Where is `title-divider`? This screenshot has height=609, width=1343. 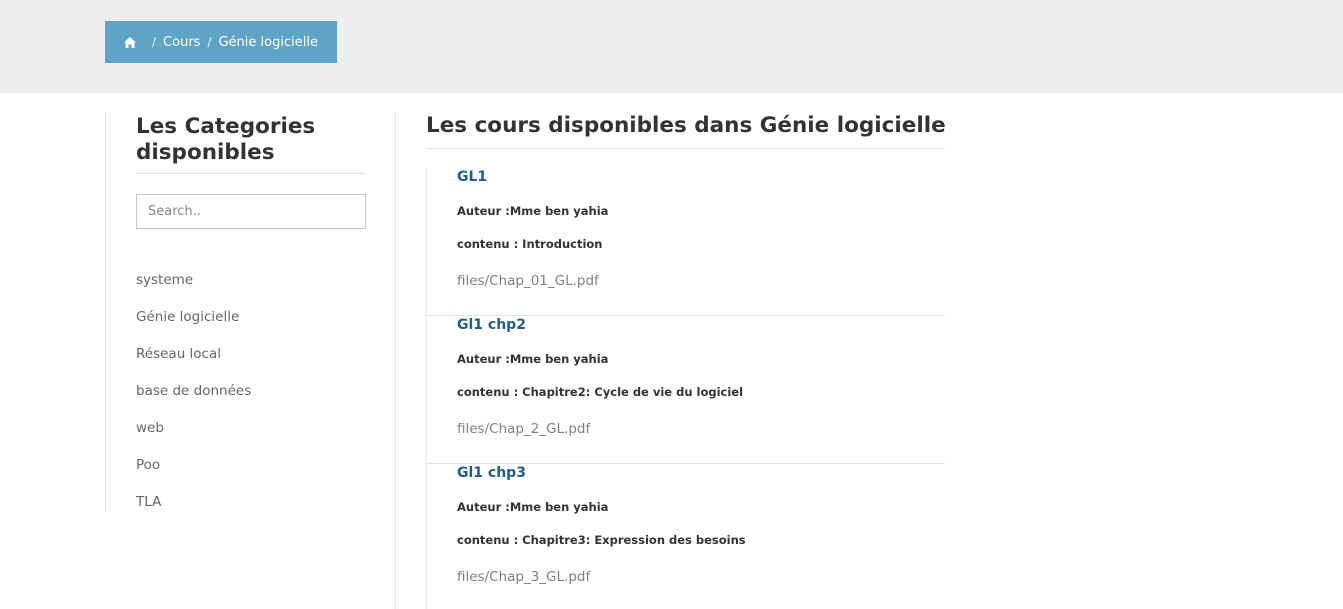 title-divider is located at coordinates (685, 148).